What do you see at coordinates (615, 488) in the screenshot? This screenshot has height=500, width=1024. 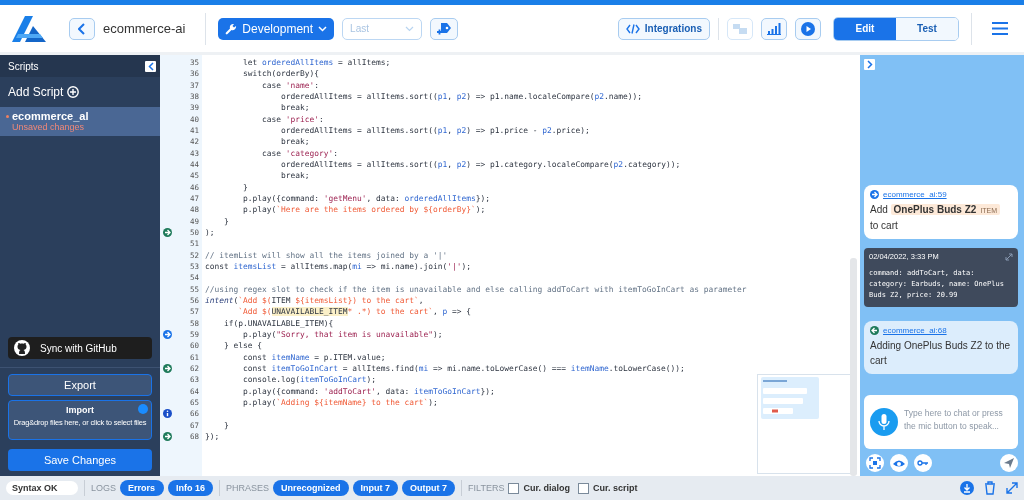 I see `checkbox-label: Cur. script` at bounding box center [615, 488].